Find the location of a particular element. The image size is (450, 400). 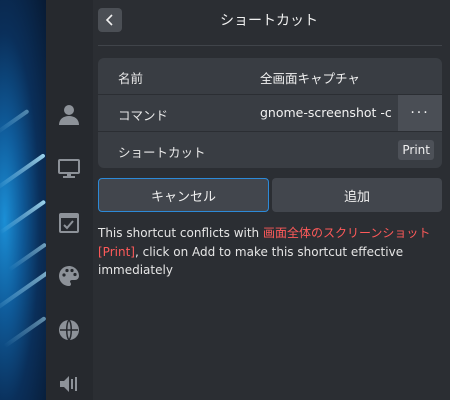

shortcut-row: ショートカット Print is located at coordinates (270, 150).